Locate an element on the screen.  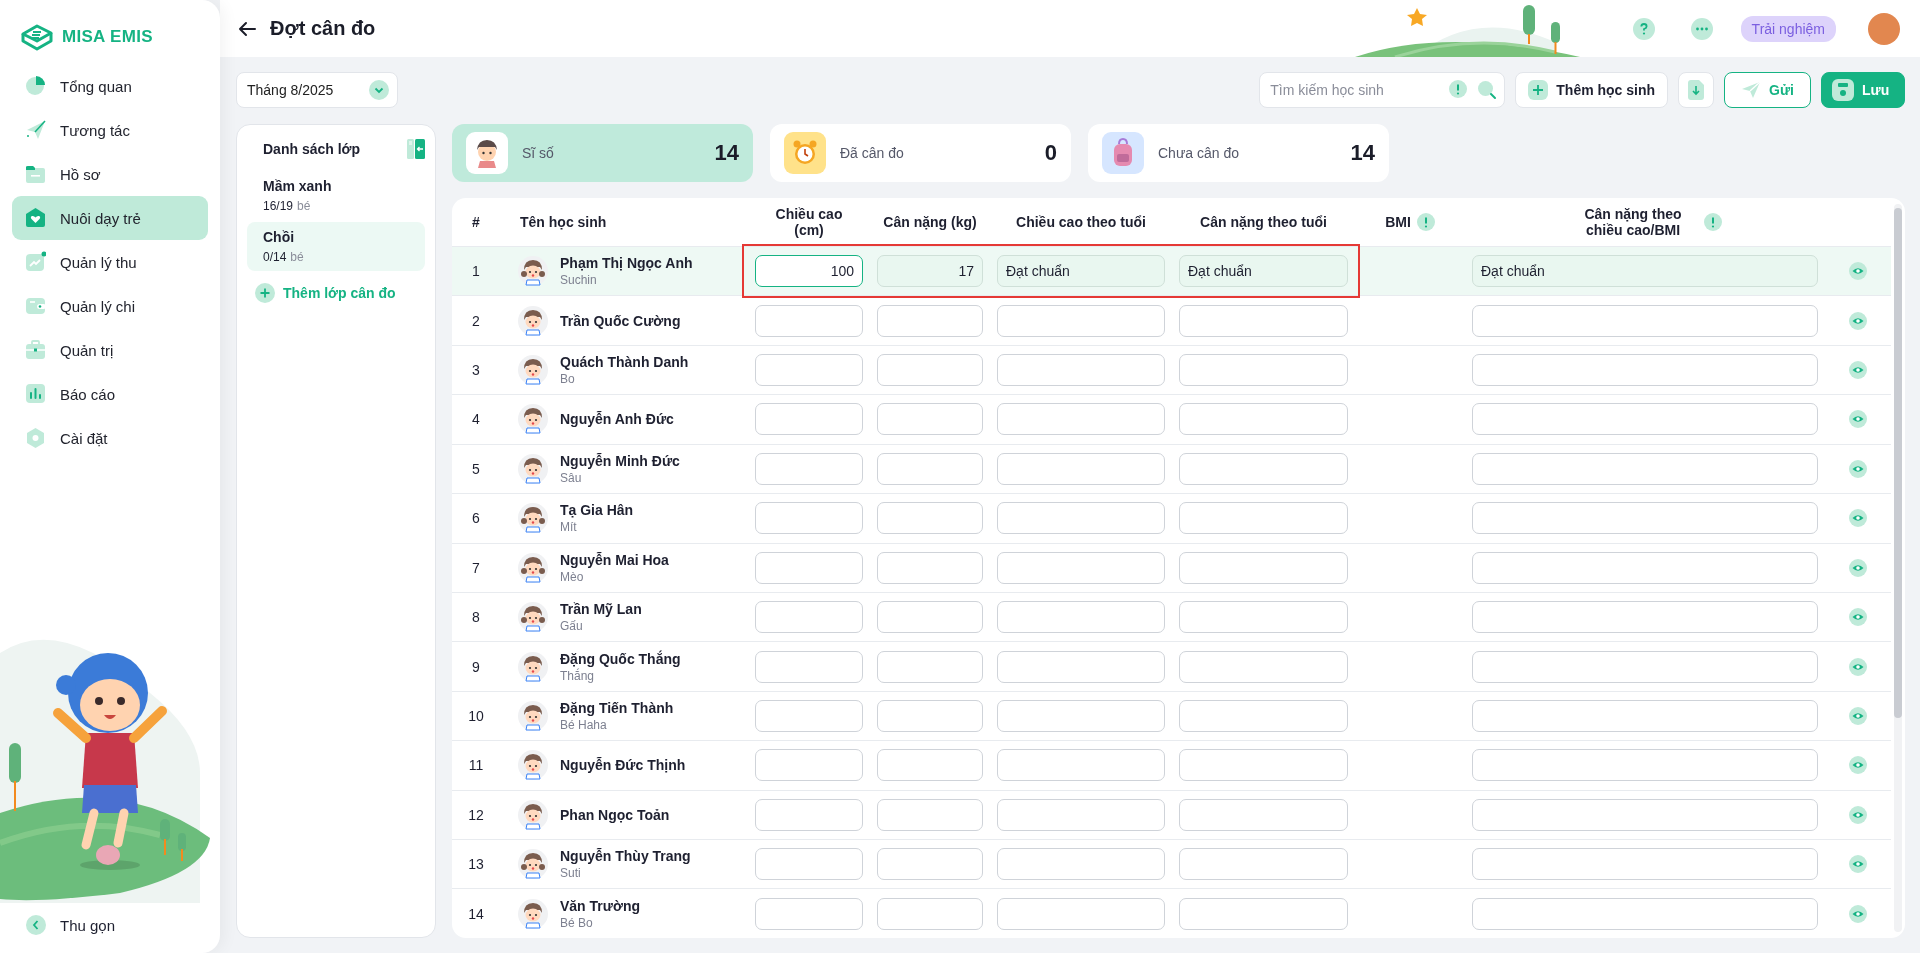
class-item: Mầm xanh 16/19 bé is located at coordinates (336, 195).